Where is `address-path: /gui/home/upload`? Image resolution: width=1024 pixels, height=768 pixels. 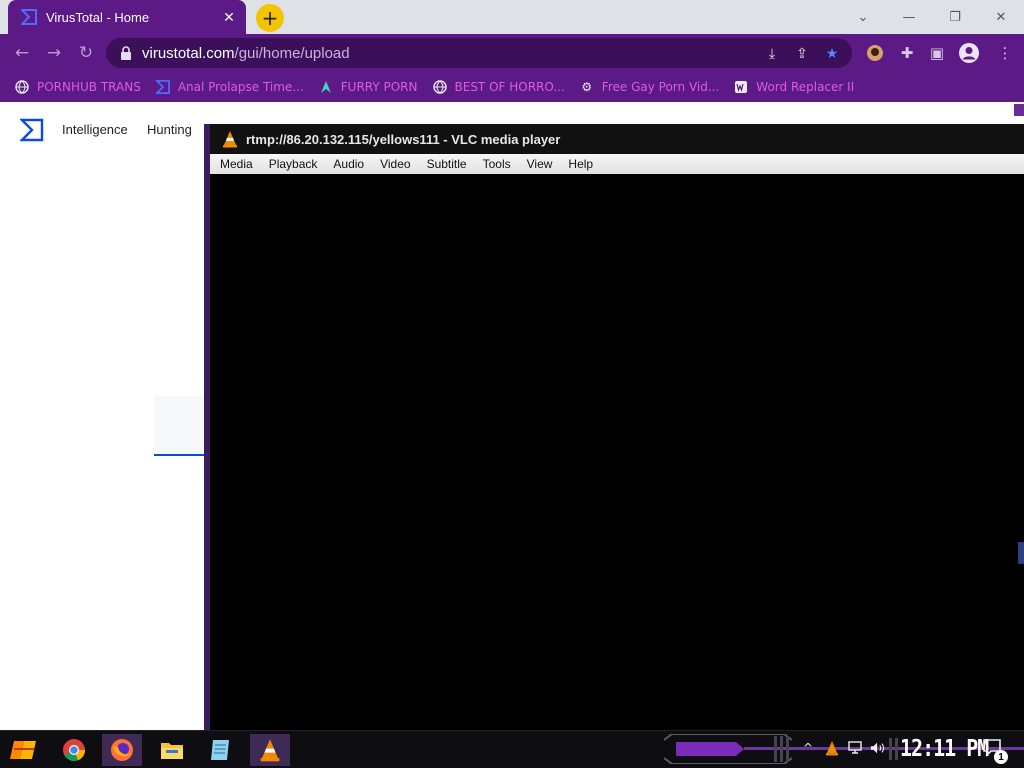 address-path: /gui/home/upload is located at coordinates (292, 53).